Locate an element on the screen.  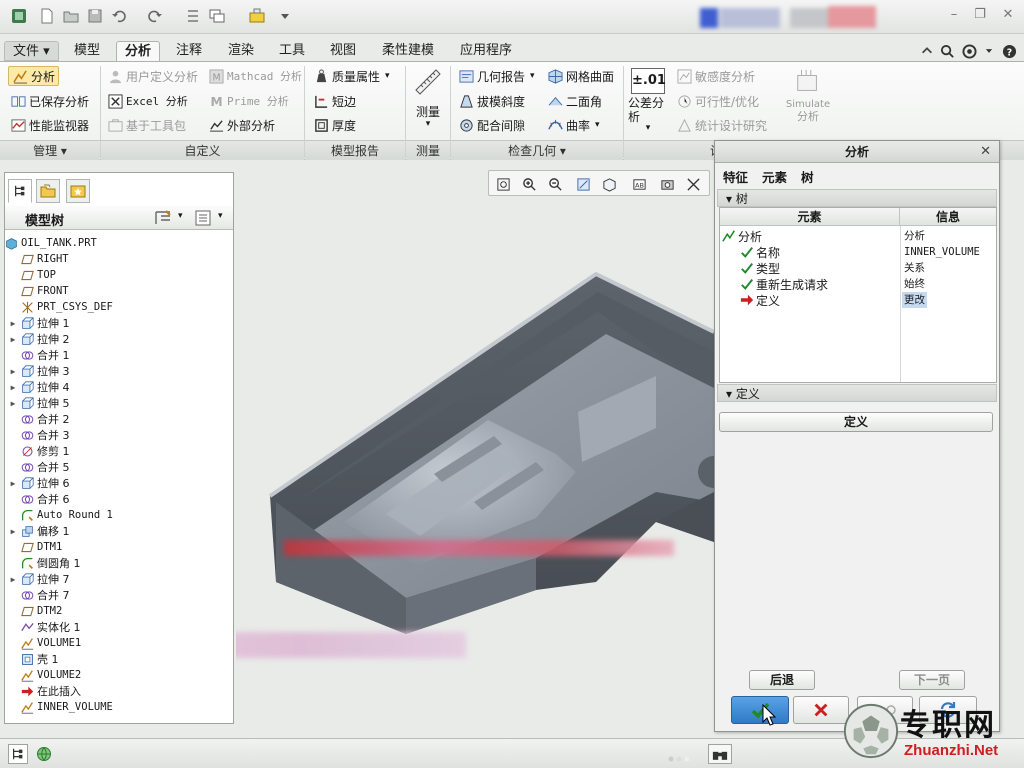
help-icon: ? is located at coordinates (1009, 51).